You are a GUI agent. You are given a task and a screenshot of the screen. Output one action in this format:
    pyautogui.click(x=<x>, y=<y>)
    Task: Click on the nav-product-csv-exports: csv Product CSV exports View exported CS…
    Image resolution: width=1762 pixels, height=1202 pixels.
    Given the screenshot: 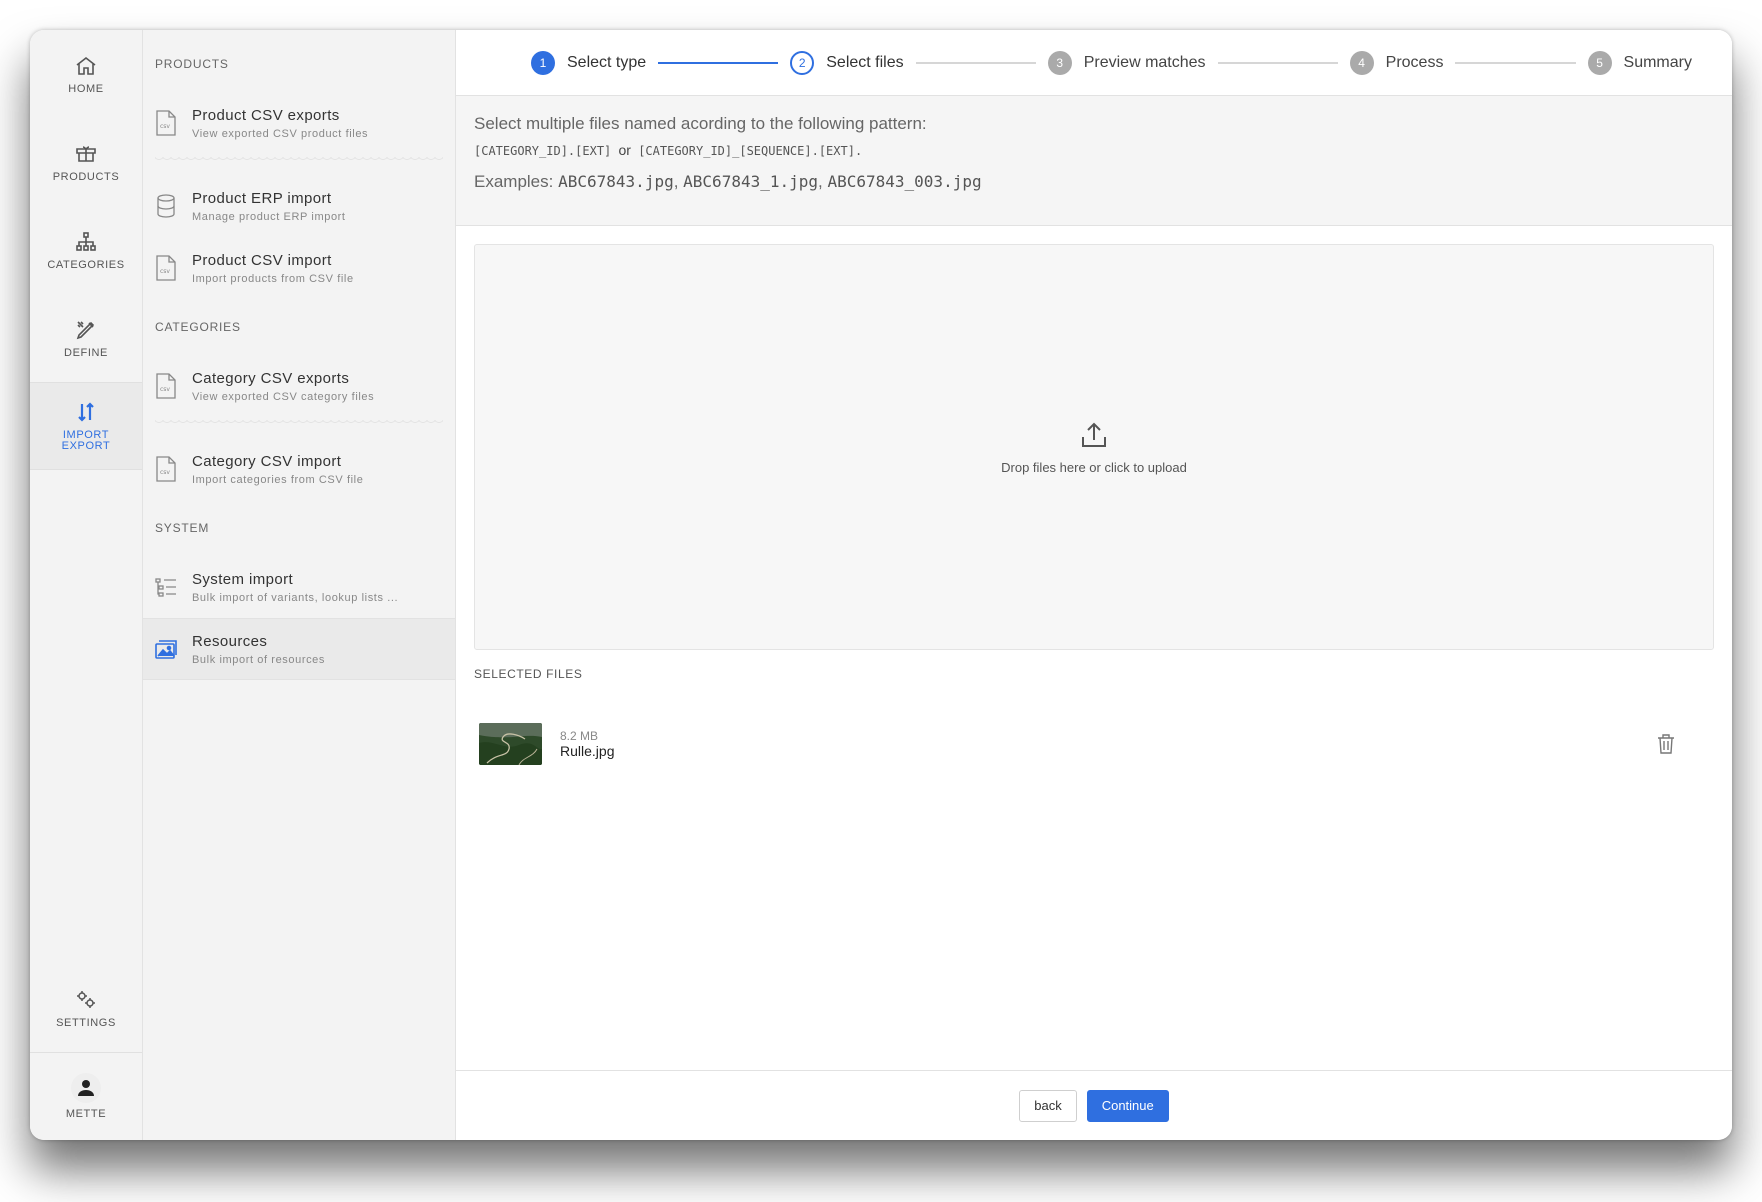 What is the action you would take?
    pyautogui.click(x=299, y=123)
    